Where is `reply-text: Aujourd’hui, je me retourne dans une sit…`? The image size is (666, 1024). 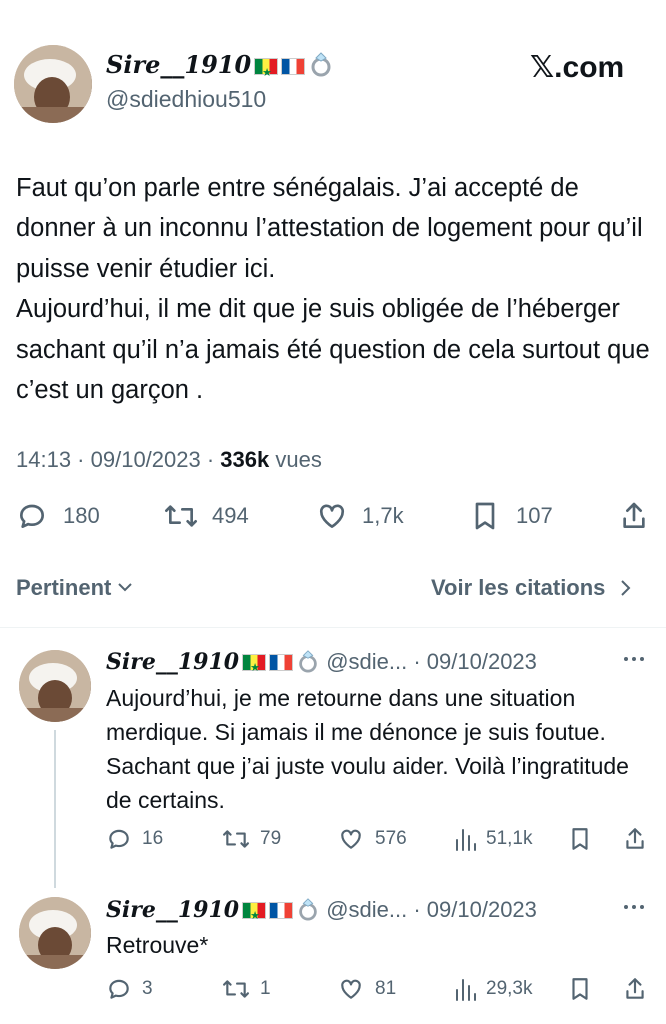 reply-text: Aujourd’hui, je me retourne dans une sit… is located at coordinates (367, 749).